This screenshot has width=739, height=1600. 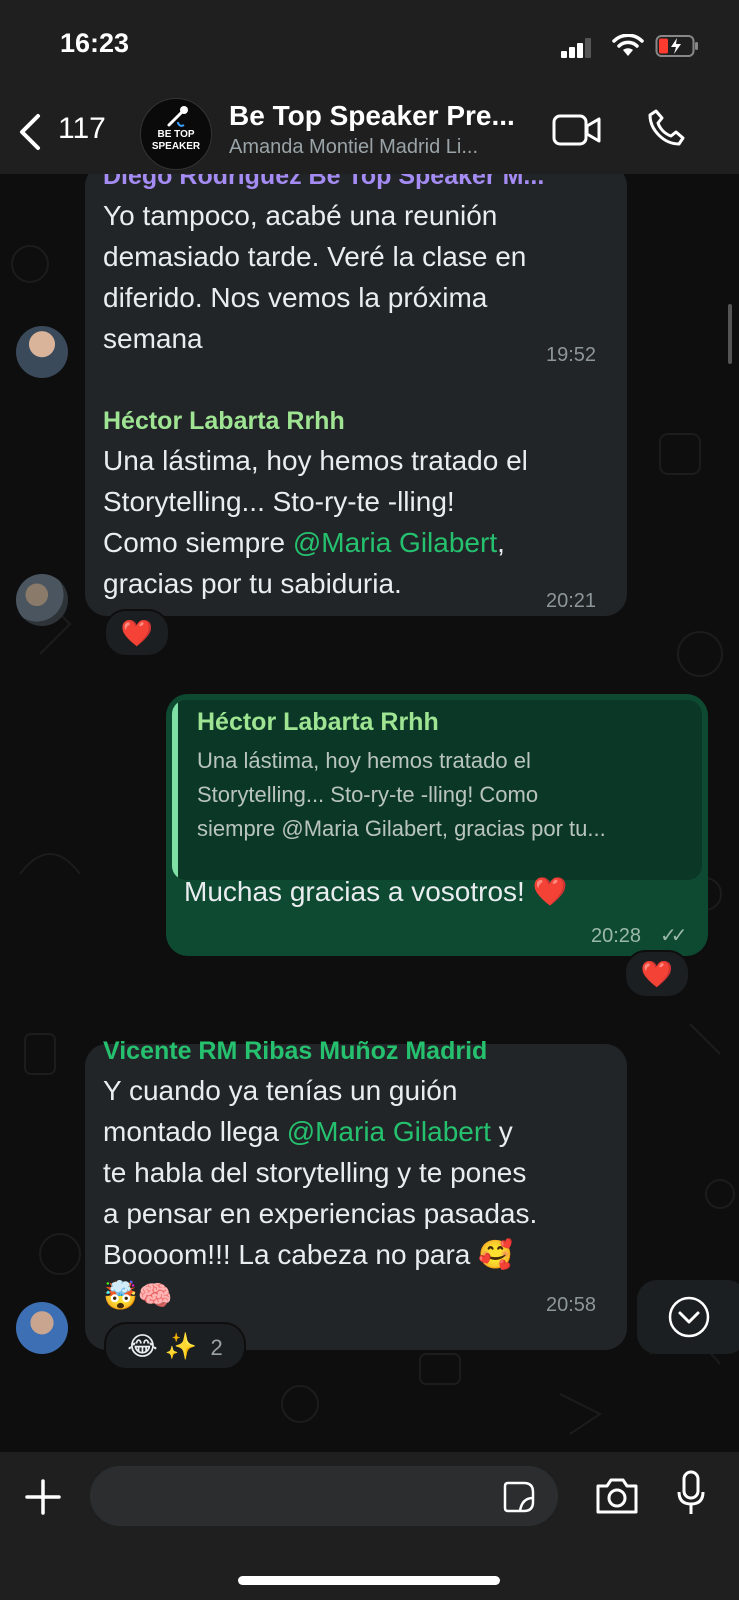 I want to click on quoted-text-line: Storytelling... Sto-ry-te -lling! Como, so click(x=368, y=794).